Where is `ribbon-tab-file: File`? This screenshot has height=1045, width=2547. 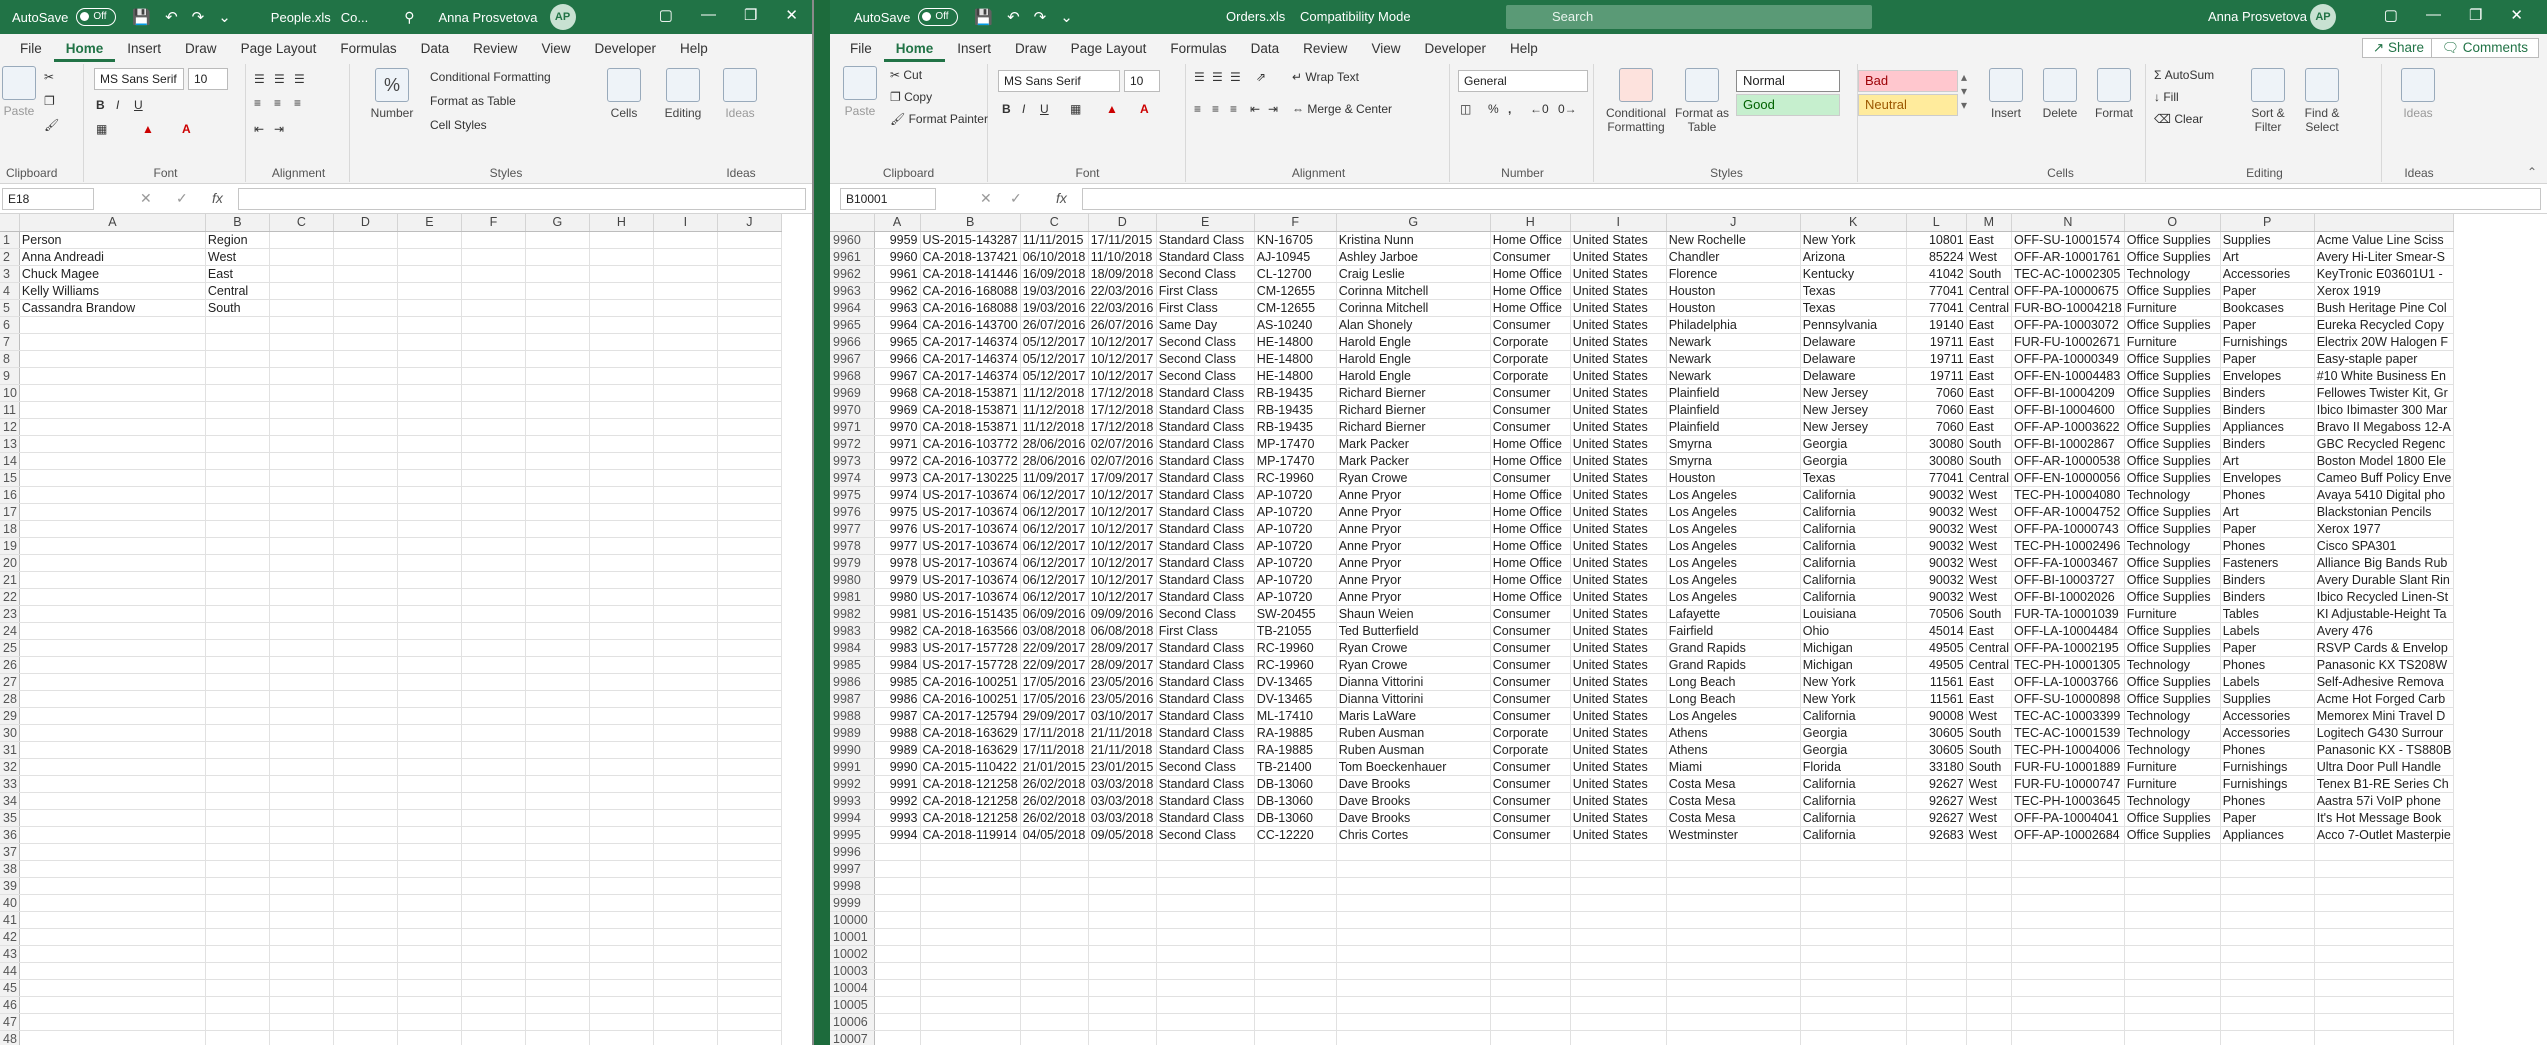
ribbon-tab-file: File is located at coordinates (31, 51).